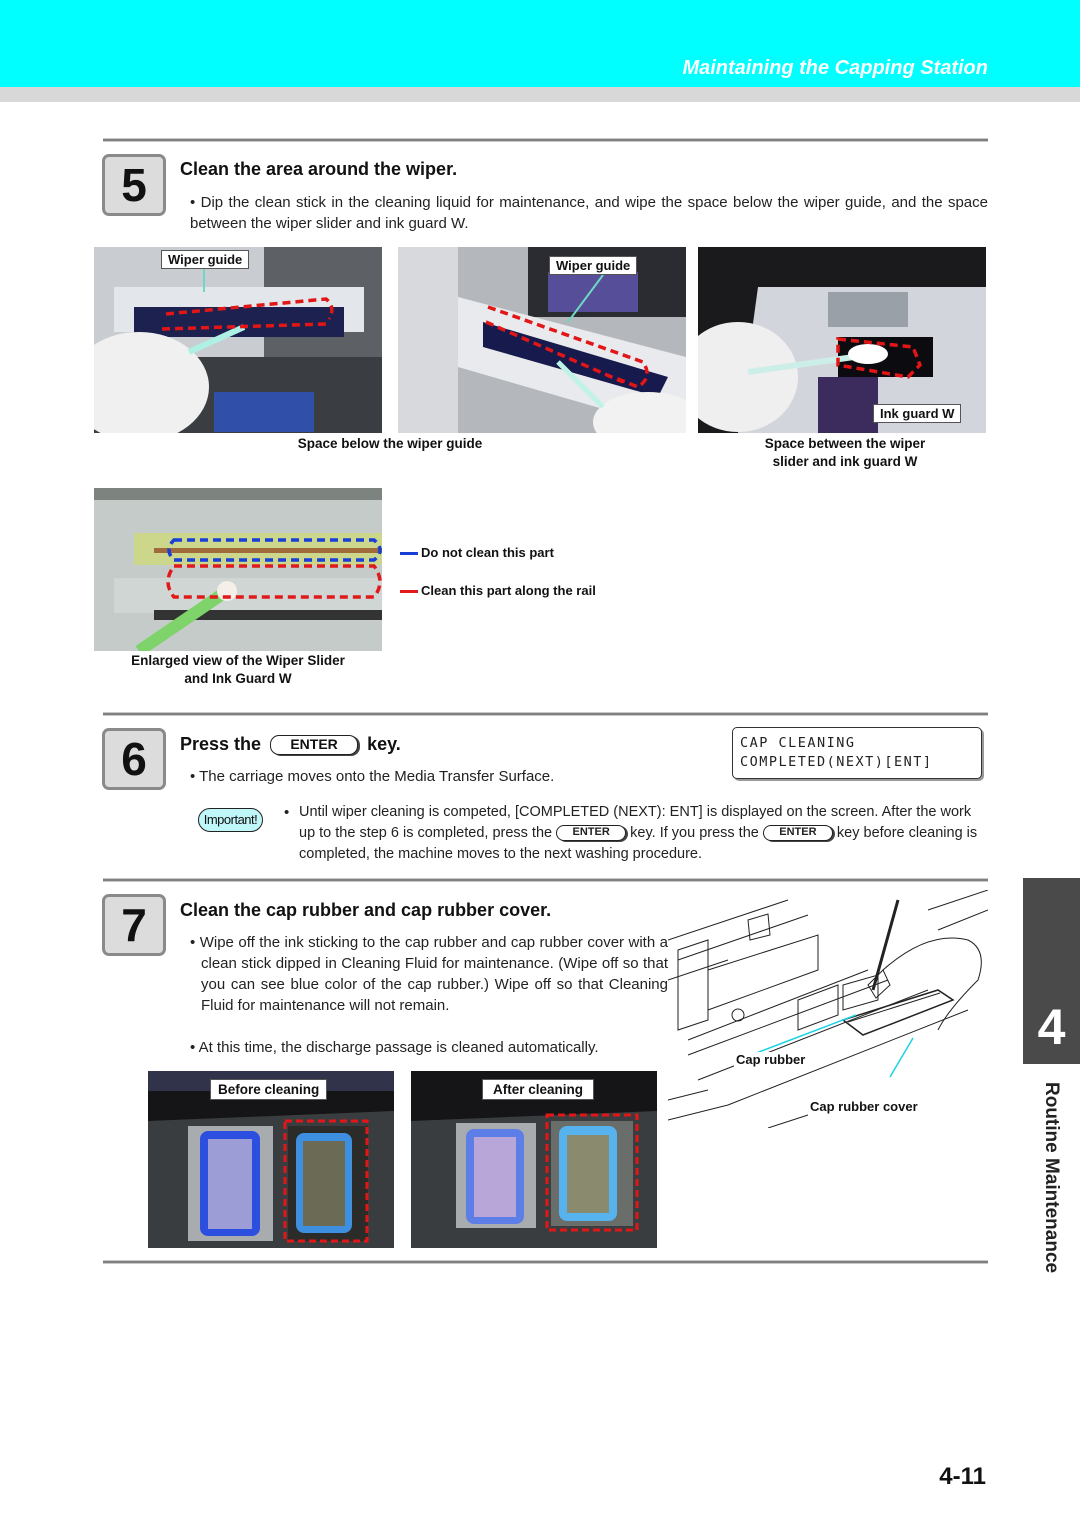 The height and width of the screenshot is (1527, 1080). Describe the element at coordinates (962, 1476) in the screenshot. I see `page-number: 4-11` at that location.